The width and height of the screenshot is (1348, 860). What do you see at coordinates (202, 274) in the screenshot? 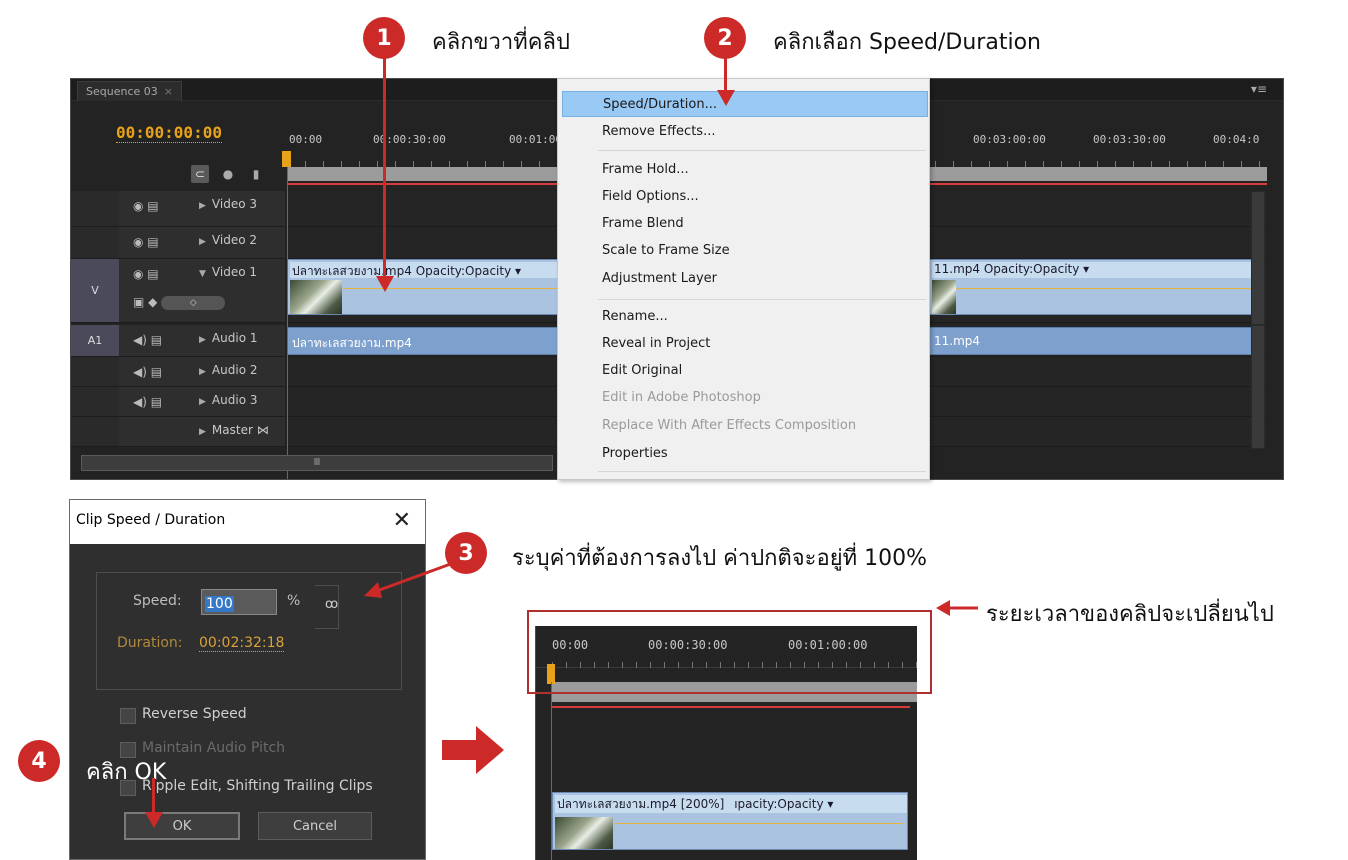
I see `collapse-icon: ▼` at bounding box center [202, 274].